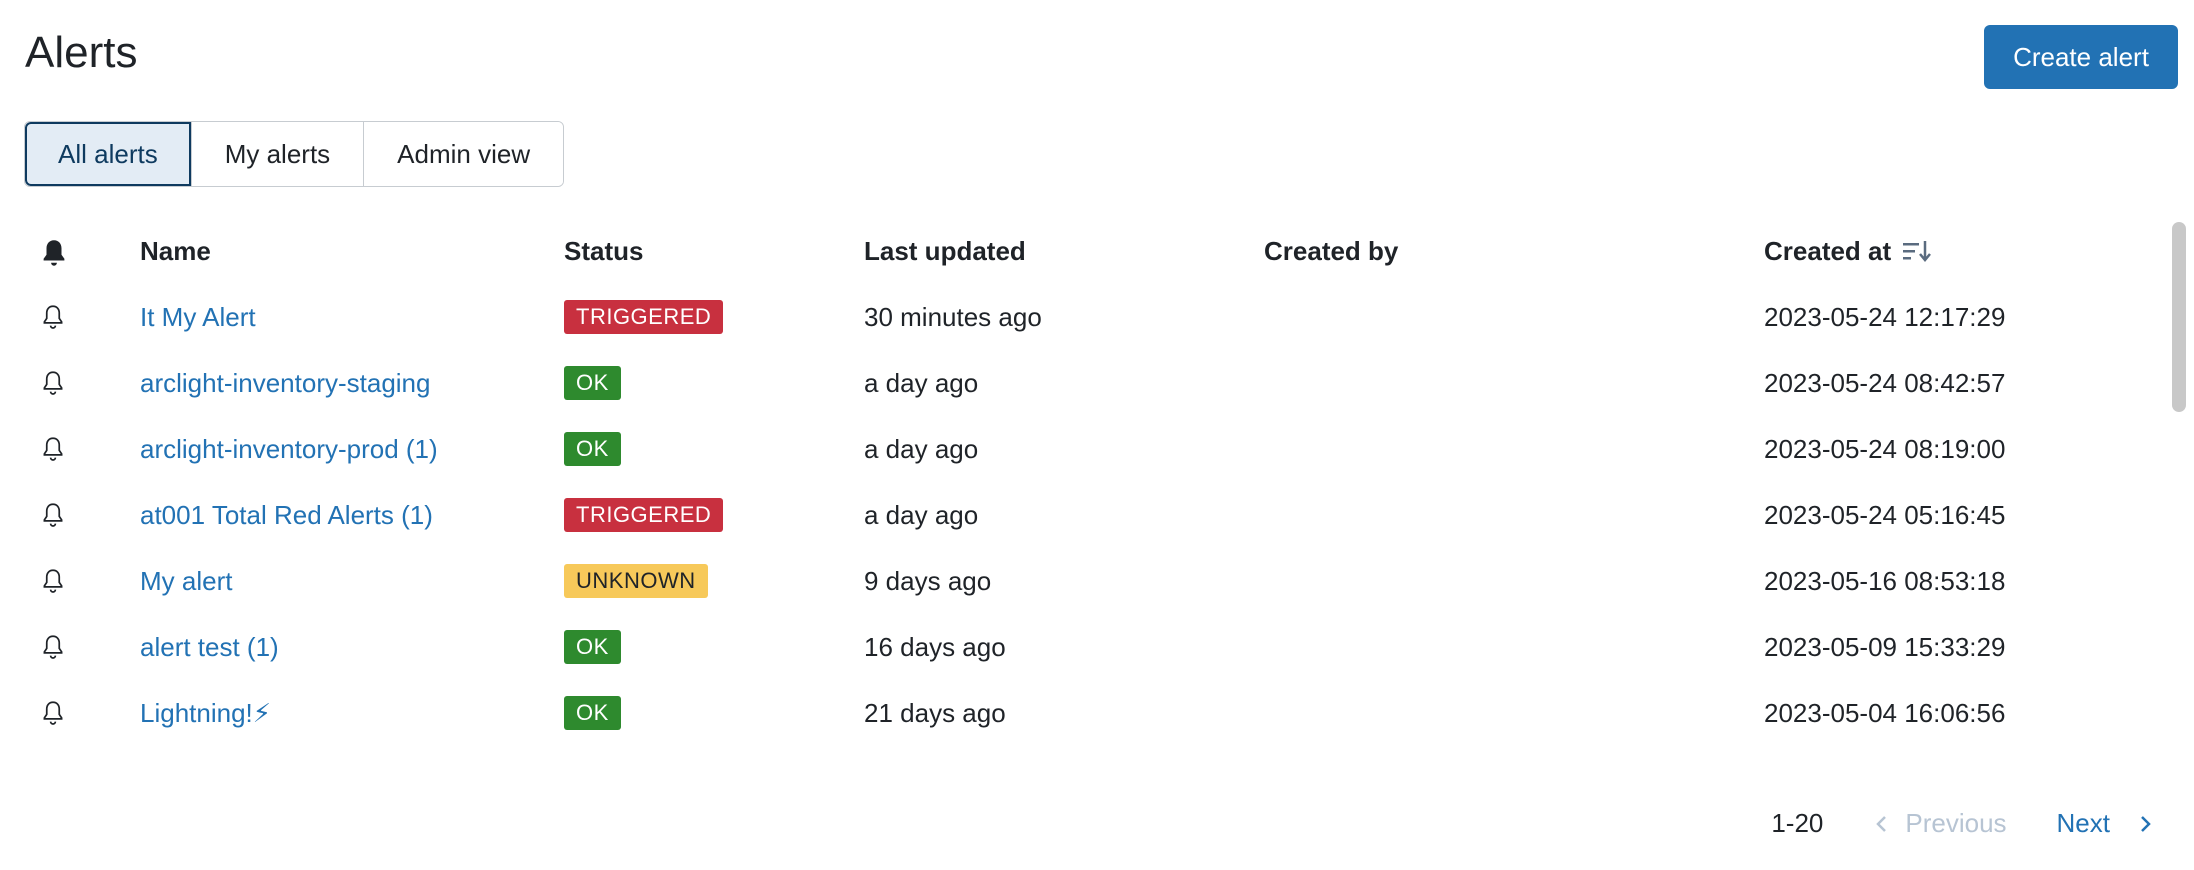 The image size is (2194, 870). I want to click on next-page-button: Next, so click(2105, 823).